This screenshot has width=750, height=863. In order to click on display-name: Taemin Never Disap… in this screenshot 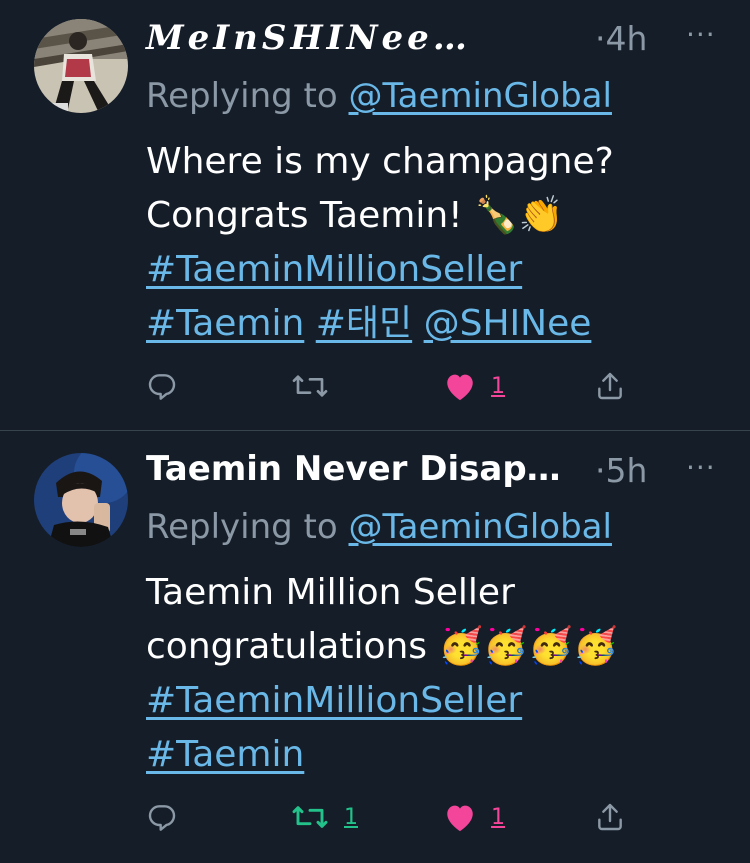, I will do `click(353, 469)`.